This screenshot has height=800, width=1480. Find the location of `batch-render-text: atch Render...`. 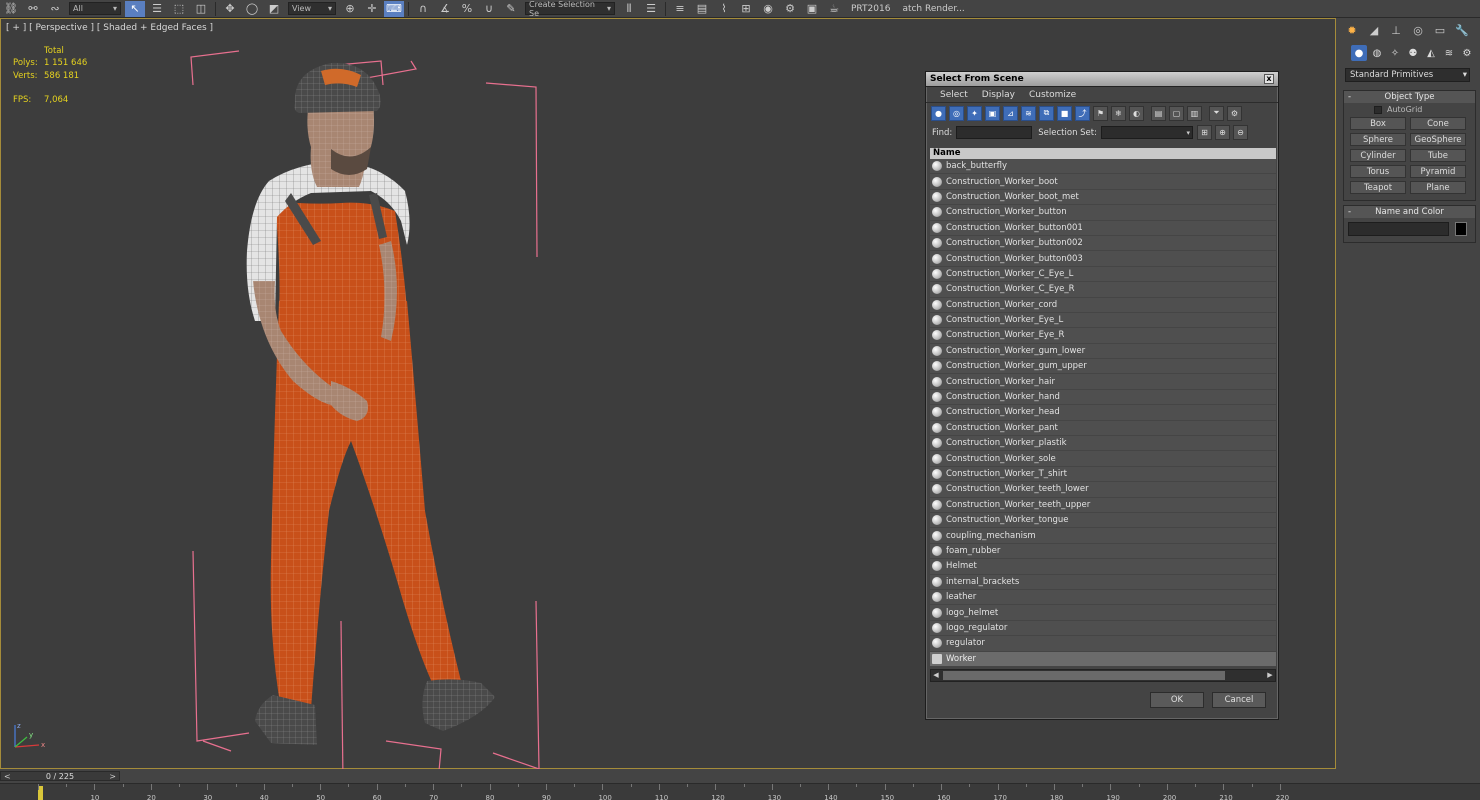

batch-render-text: atch Render... is located at coordinates (933, 9).